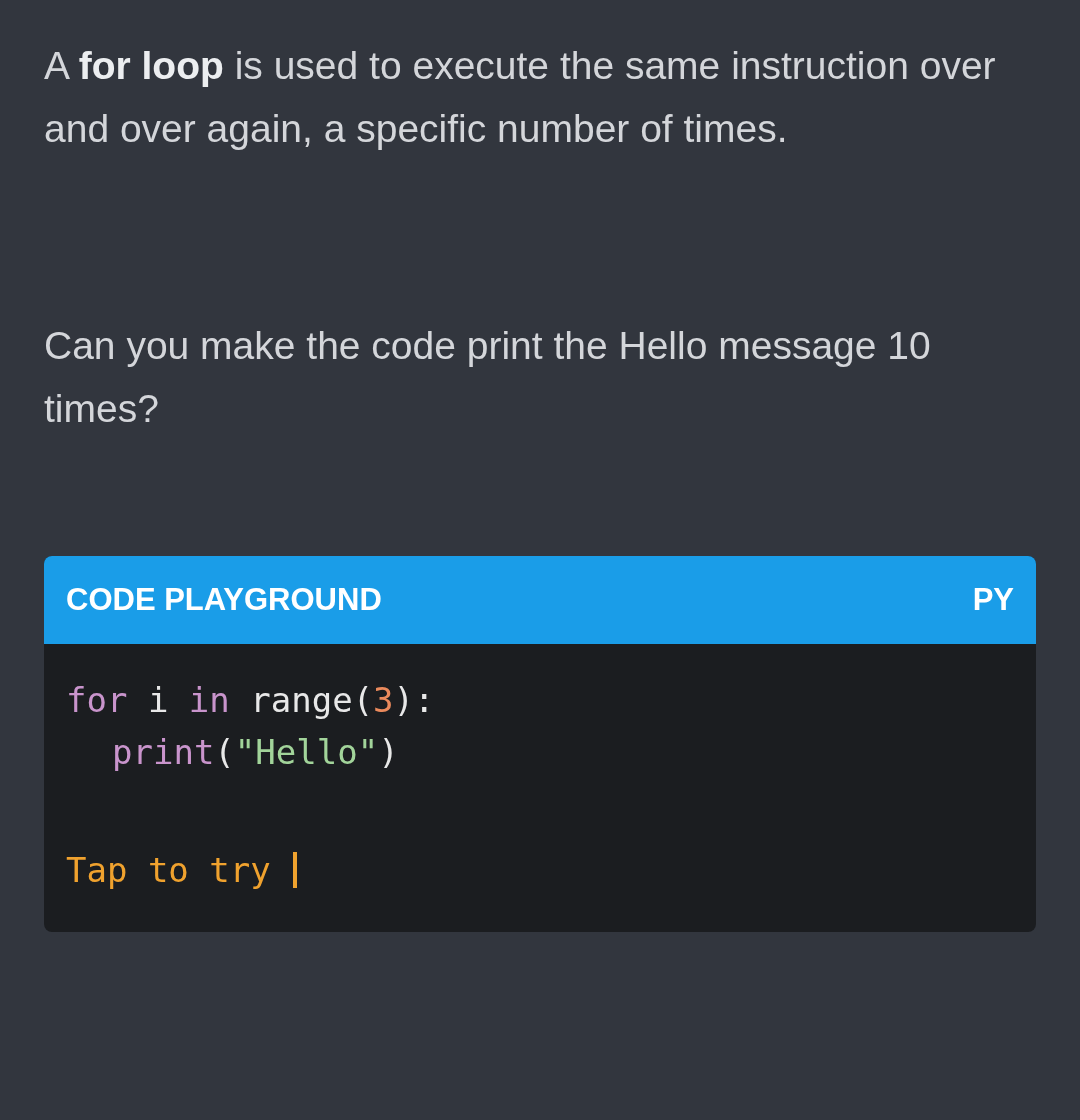  What do you see at coordinates (993, 600) in the screenshot?
I see `language-label: PY` at bounding box center [993, 600].